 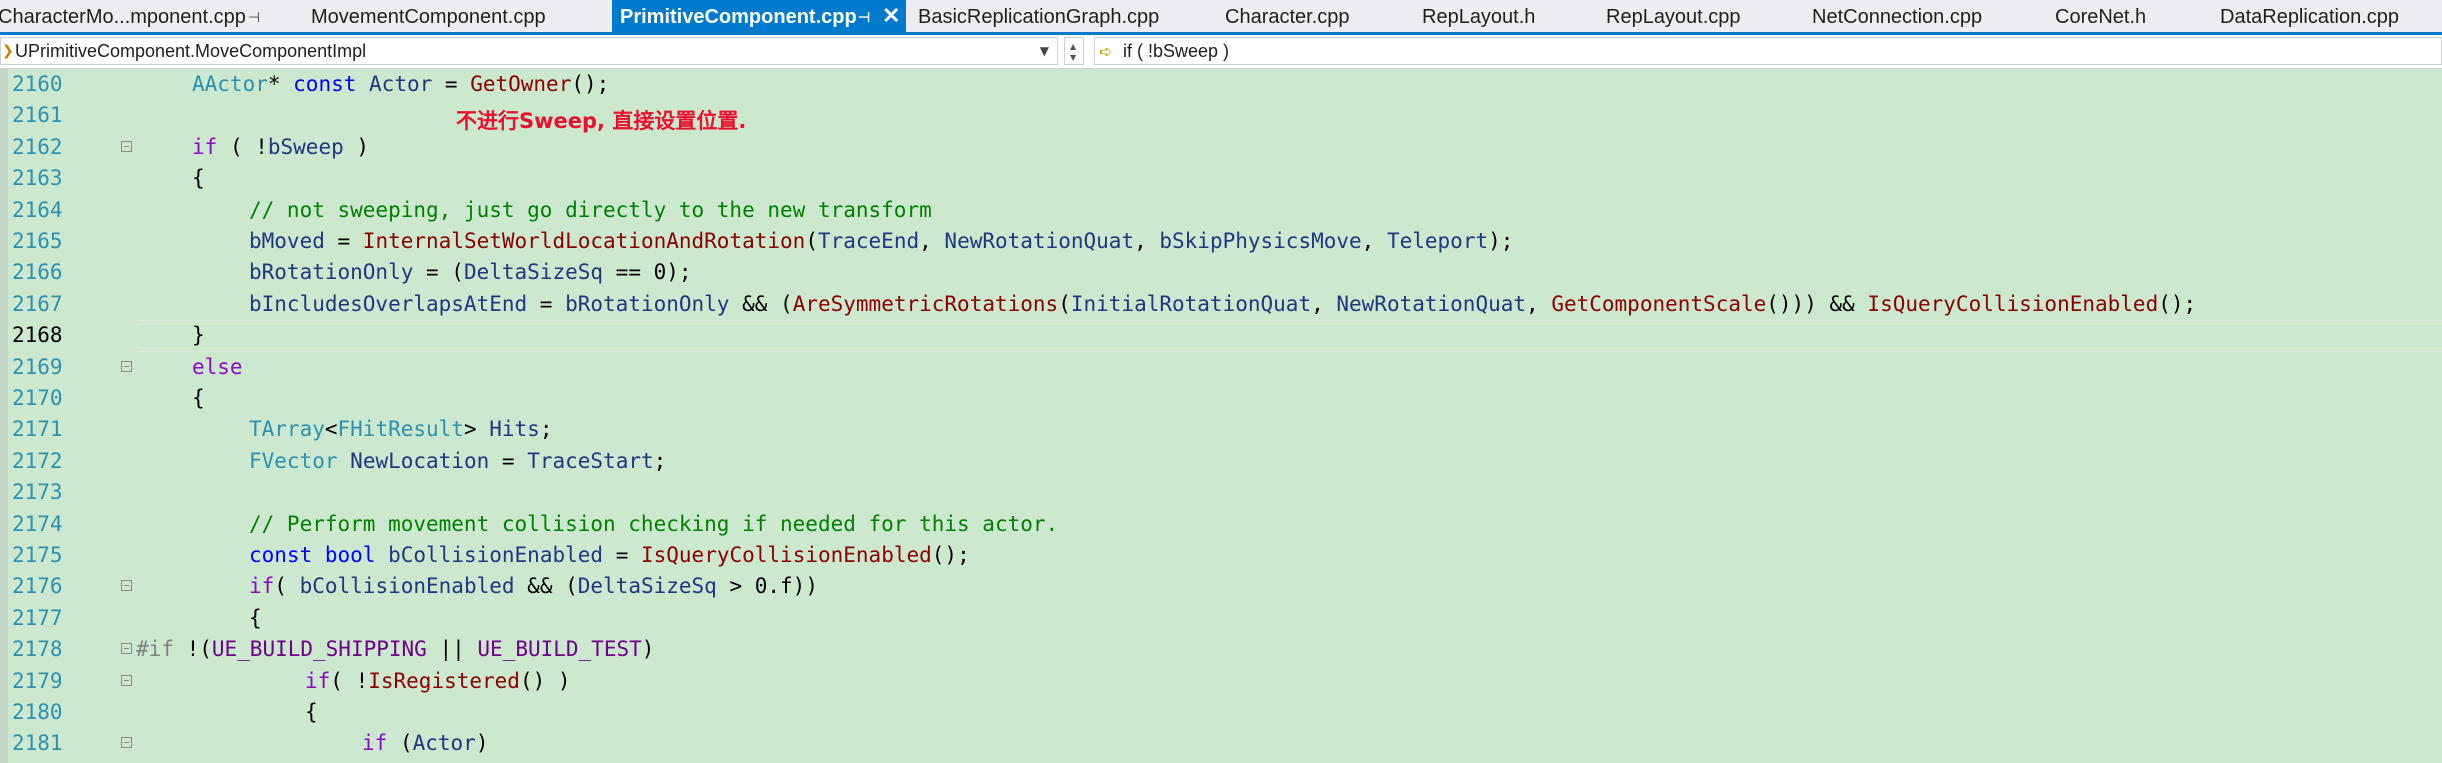 I want to click on tab-label: RepLayout.cpp, so click(x=1673, y=17).